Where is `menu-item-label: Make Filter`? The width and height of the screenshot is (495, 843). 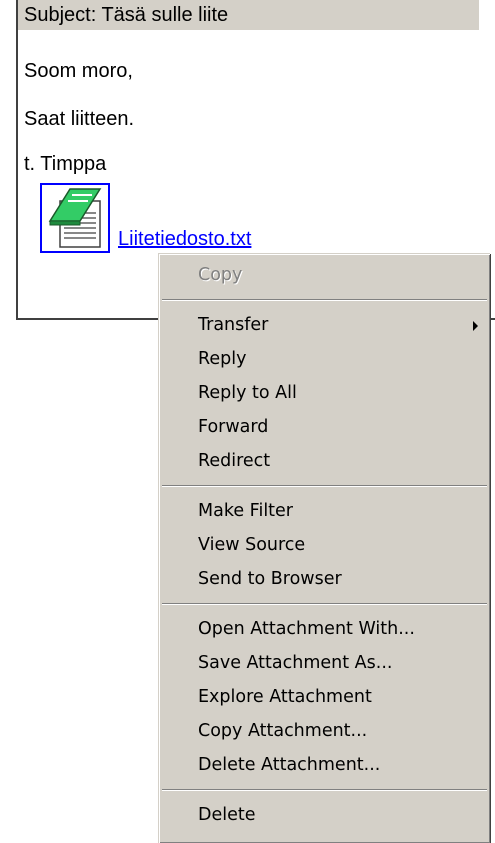
menu-item-label: Make Filter is located at coordinates (246, 511).